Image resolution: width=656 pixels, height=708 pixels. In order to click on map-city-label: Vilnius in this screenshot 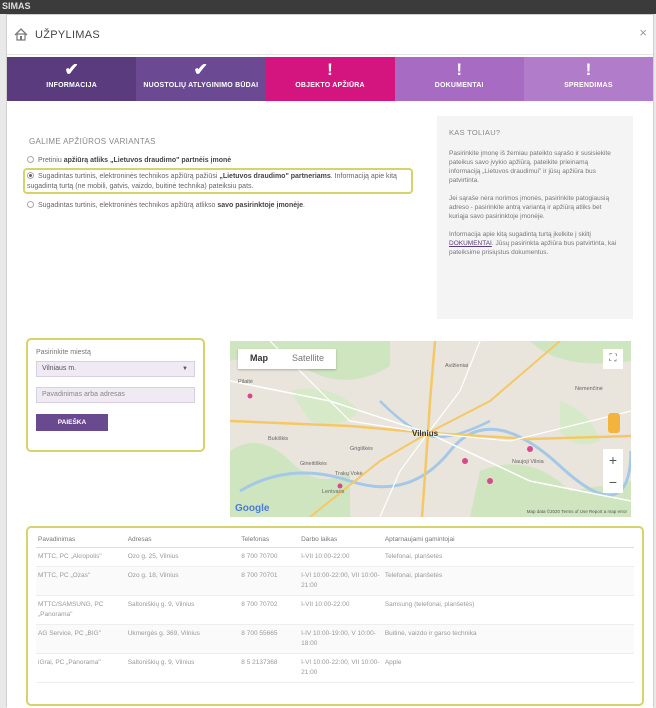, I will do `click(425, 433)`.